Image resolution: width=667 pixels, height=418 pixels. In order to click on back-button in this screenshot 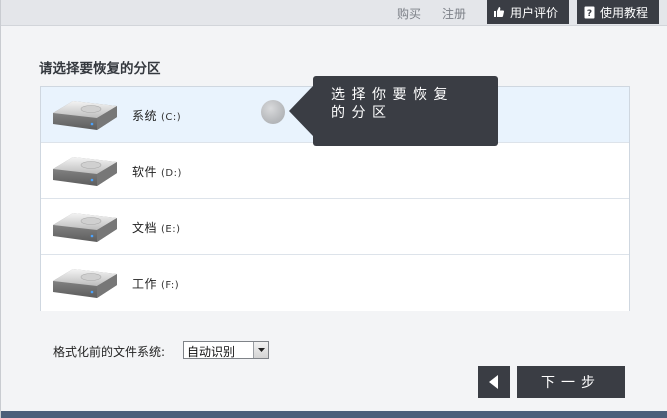, I will do `click(494, 382)`.